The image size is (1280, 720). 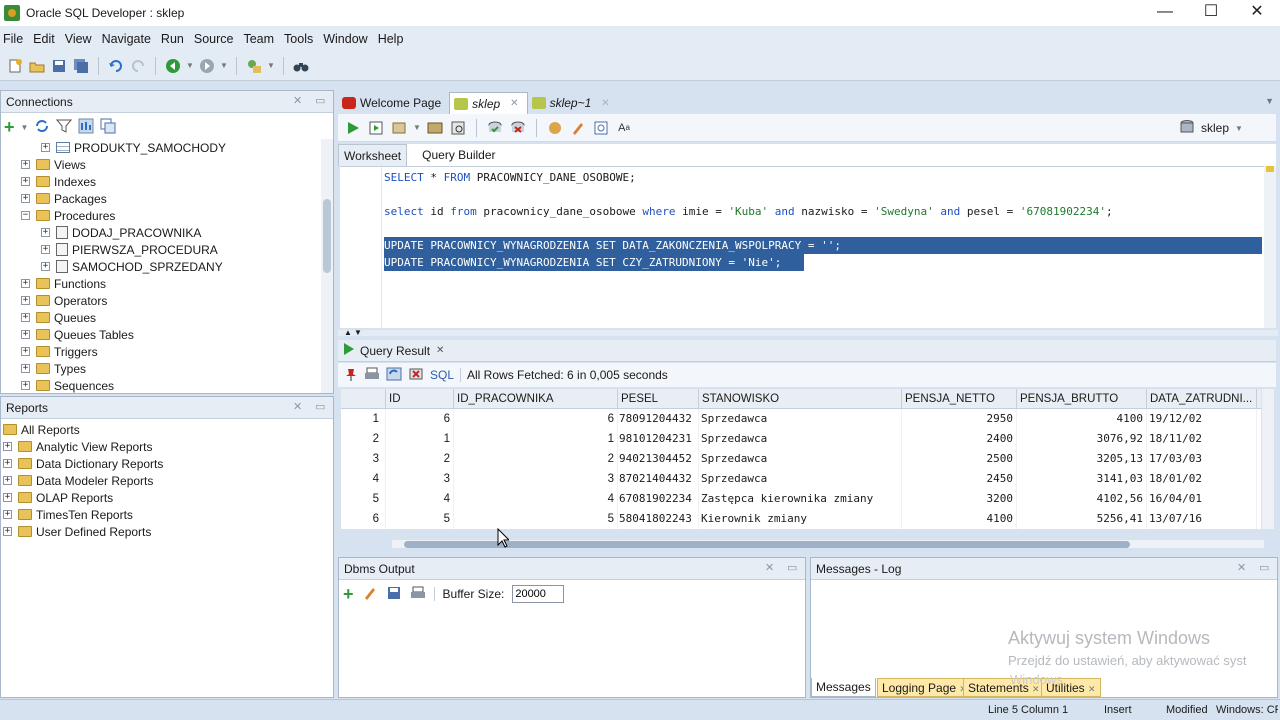 I want to click on sql-link: SQL, so click(x=442, y=375).